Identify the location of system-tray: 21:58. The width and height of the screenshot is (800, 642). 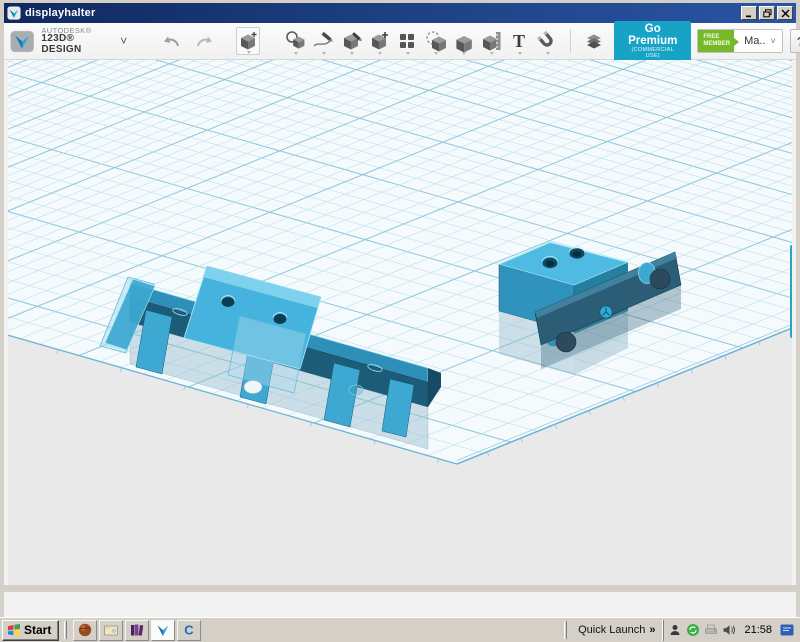
(730, 630).